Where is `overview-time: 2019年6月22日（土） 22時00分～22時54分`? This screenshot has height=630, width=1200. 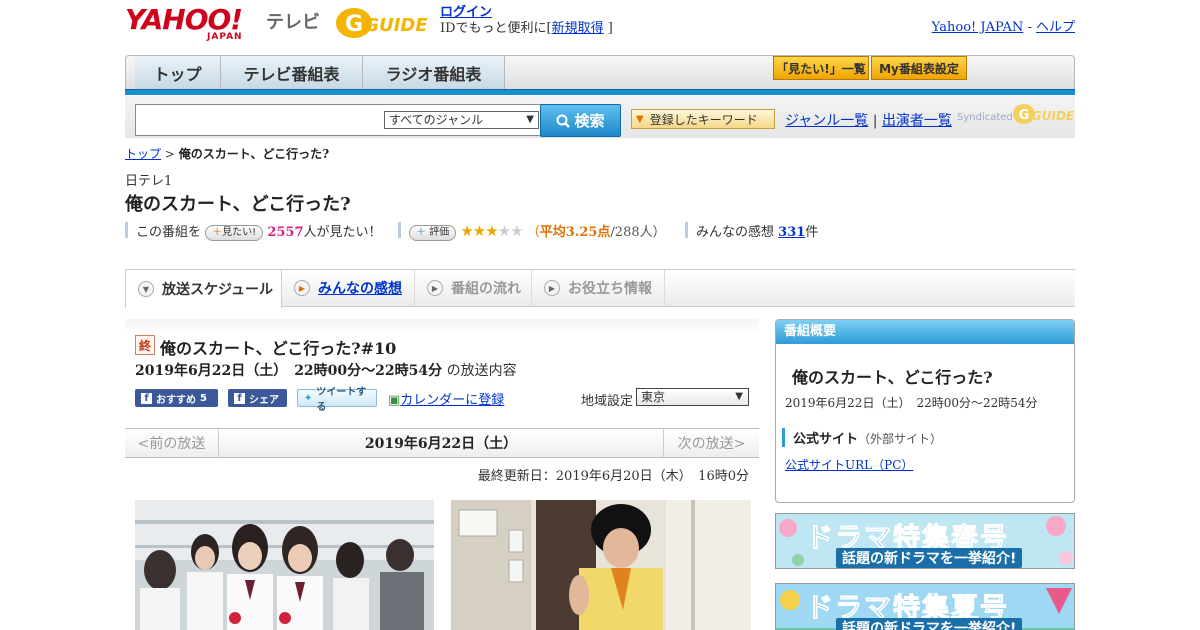
overview-time: 2019年6月22日（土） 22時00分～22時54分 is located at coordinates (911, 403).